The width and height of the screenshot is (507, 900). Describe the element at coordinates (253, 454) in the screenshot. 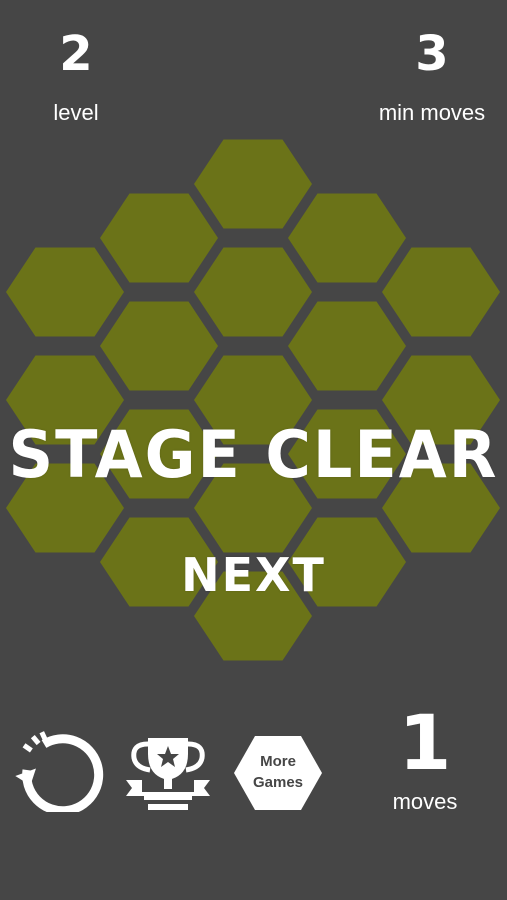

I see `stage-clear-banner: STAGE CLEAR` at that location.